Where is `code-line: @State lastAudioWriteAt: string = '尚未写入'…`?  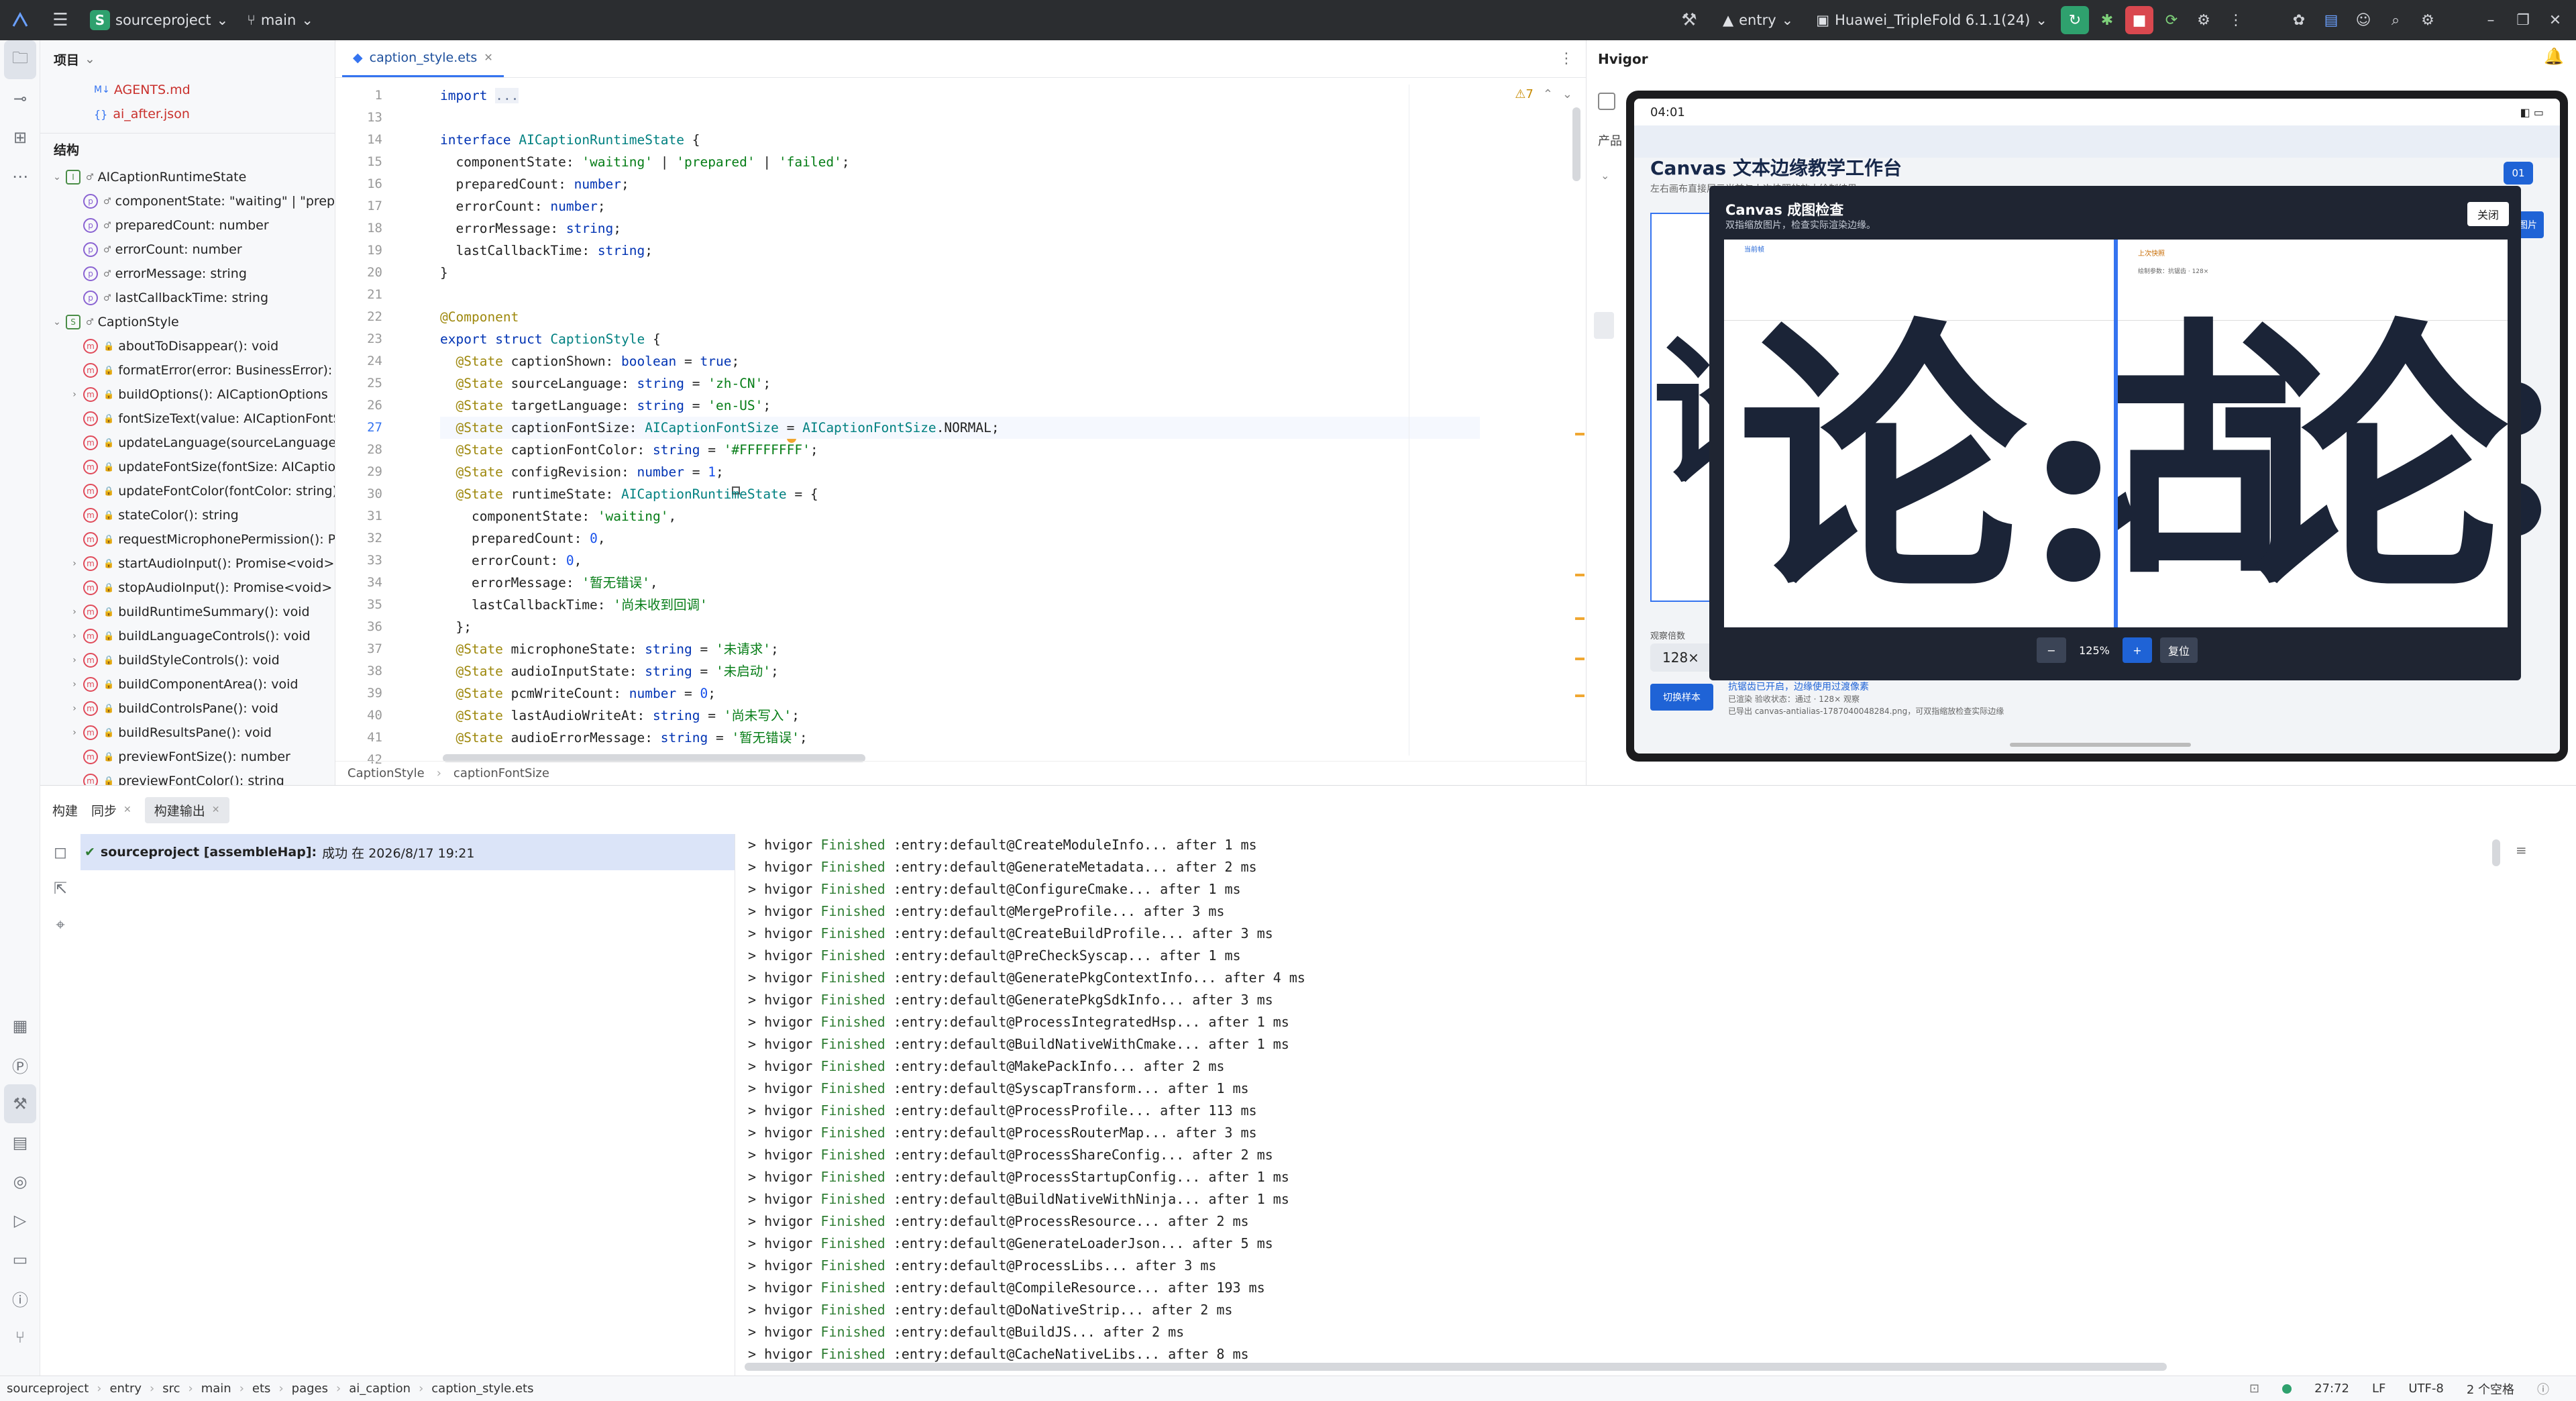 code-line: @State lastAudioWriteAt: string = '尚未写入'… is located at coordinates (960, 716).